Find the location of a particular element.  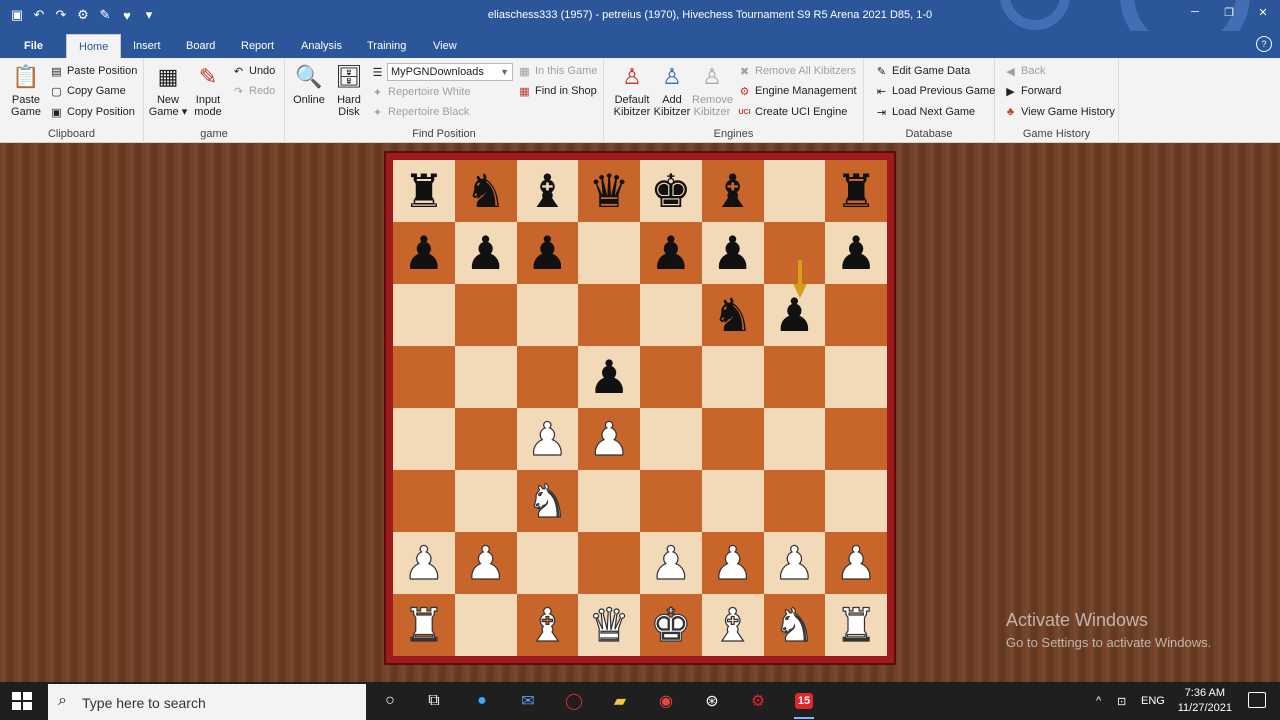

square-a5 is located at coordinates (424, 377).